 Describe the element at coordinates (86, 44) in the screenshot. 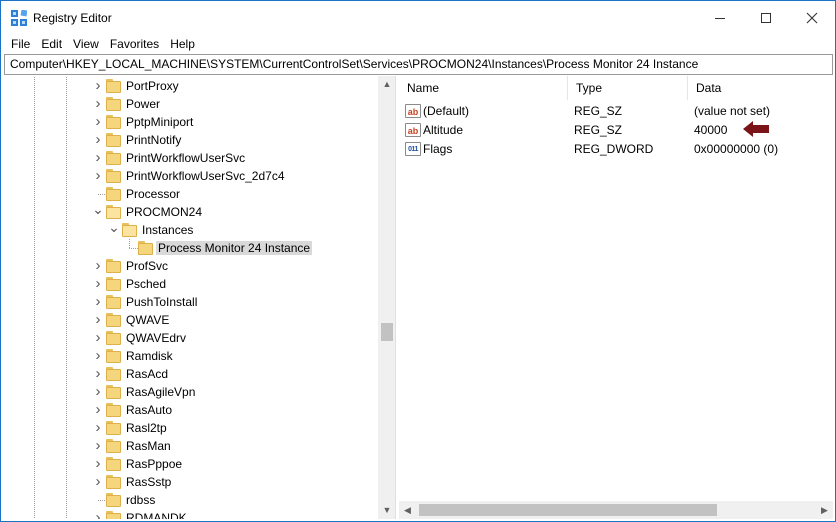

I see `menu-view: View` at that location.